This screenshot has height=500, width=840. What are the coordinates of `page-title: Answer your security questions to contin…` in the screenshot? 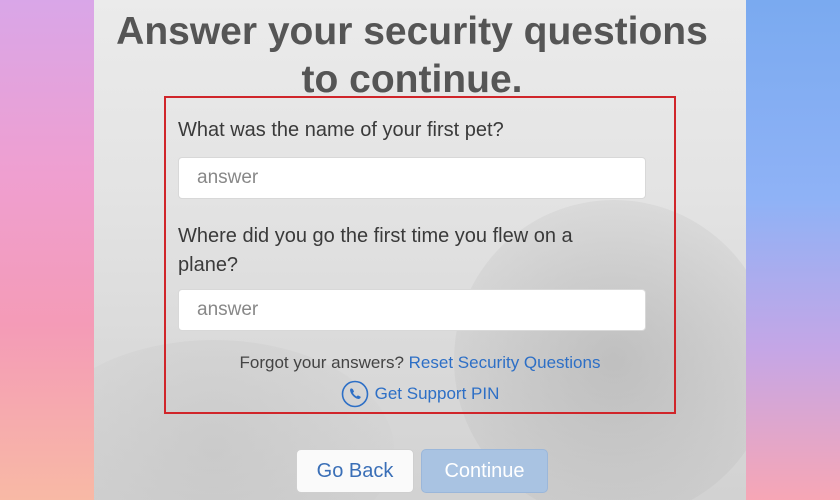 It's located at (412, 56).